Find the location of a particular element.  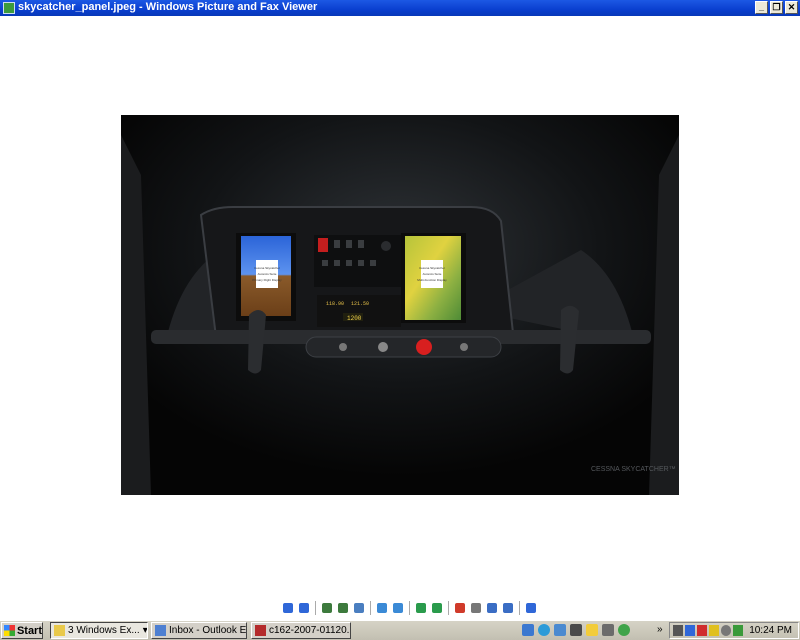

internet-explorer-icon is located at coordinates (544, 630).